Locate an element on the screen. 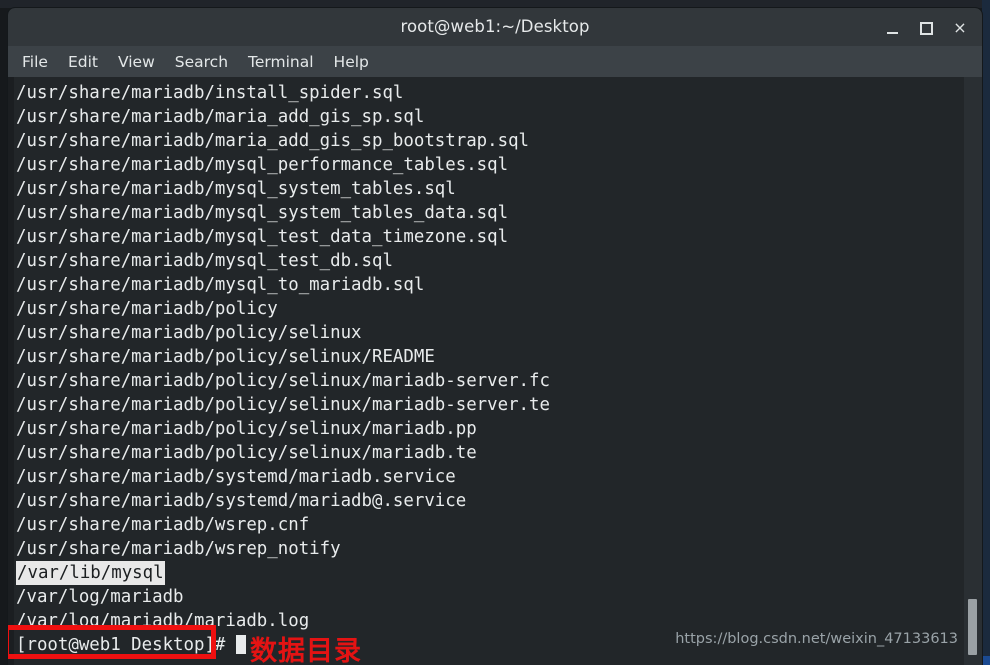 This screenshot has width=990, height=665. menu-item-terminal: Terminal is located at coordinates (281, 62).